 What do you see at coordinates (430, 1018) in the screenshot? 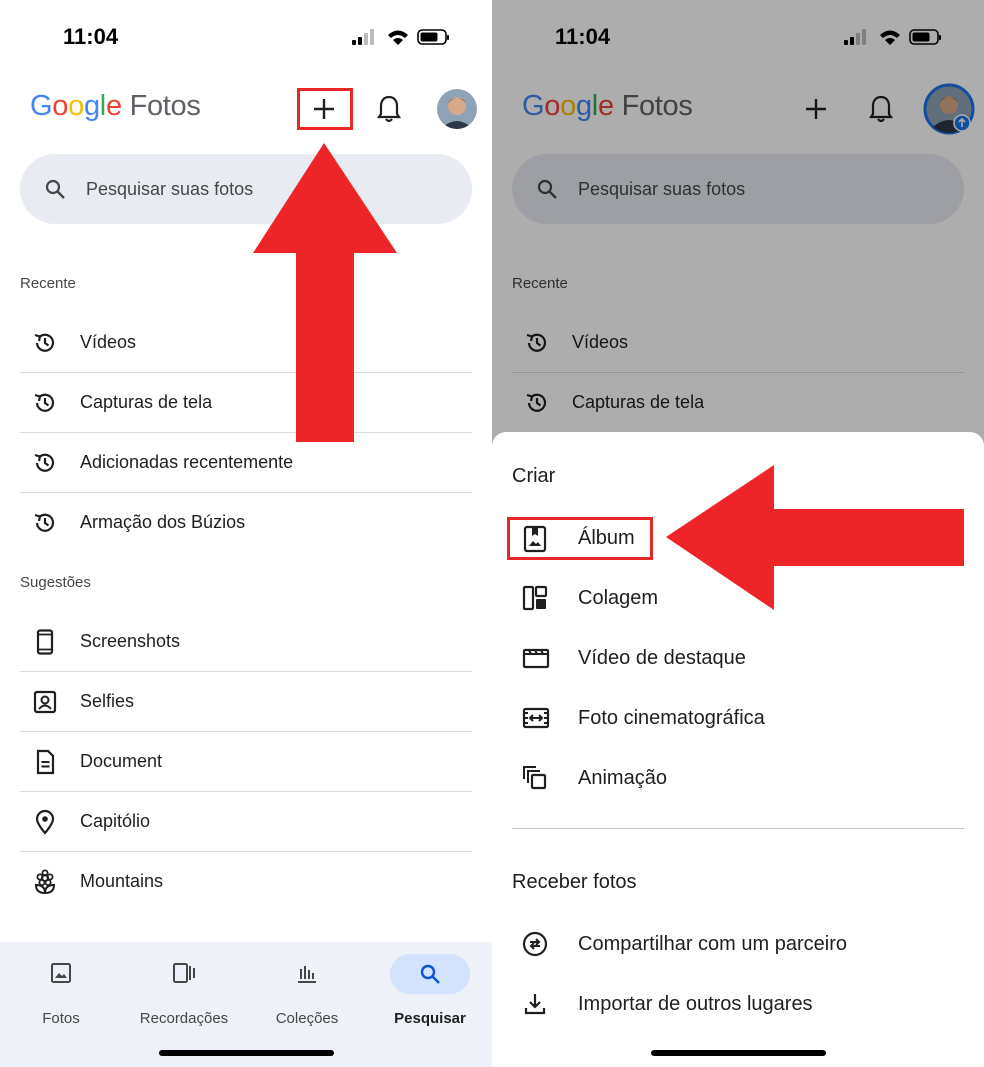
I see `nav-pesquisar-label: Pesquisar` at bounding box center [430, 1018].